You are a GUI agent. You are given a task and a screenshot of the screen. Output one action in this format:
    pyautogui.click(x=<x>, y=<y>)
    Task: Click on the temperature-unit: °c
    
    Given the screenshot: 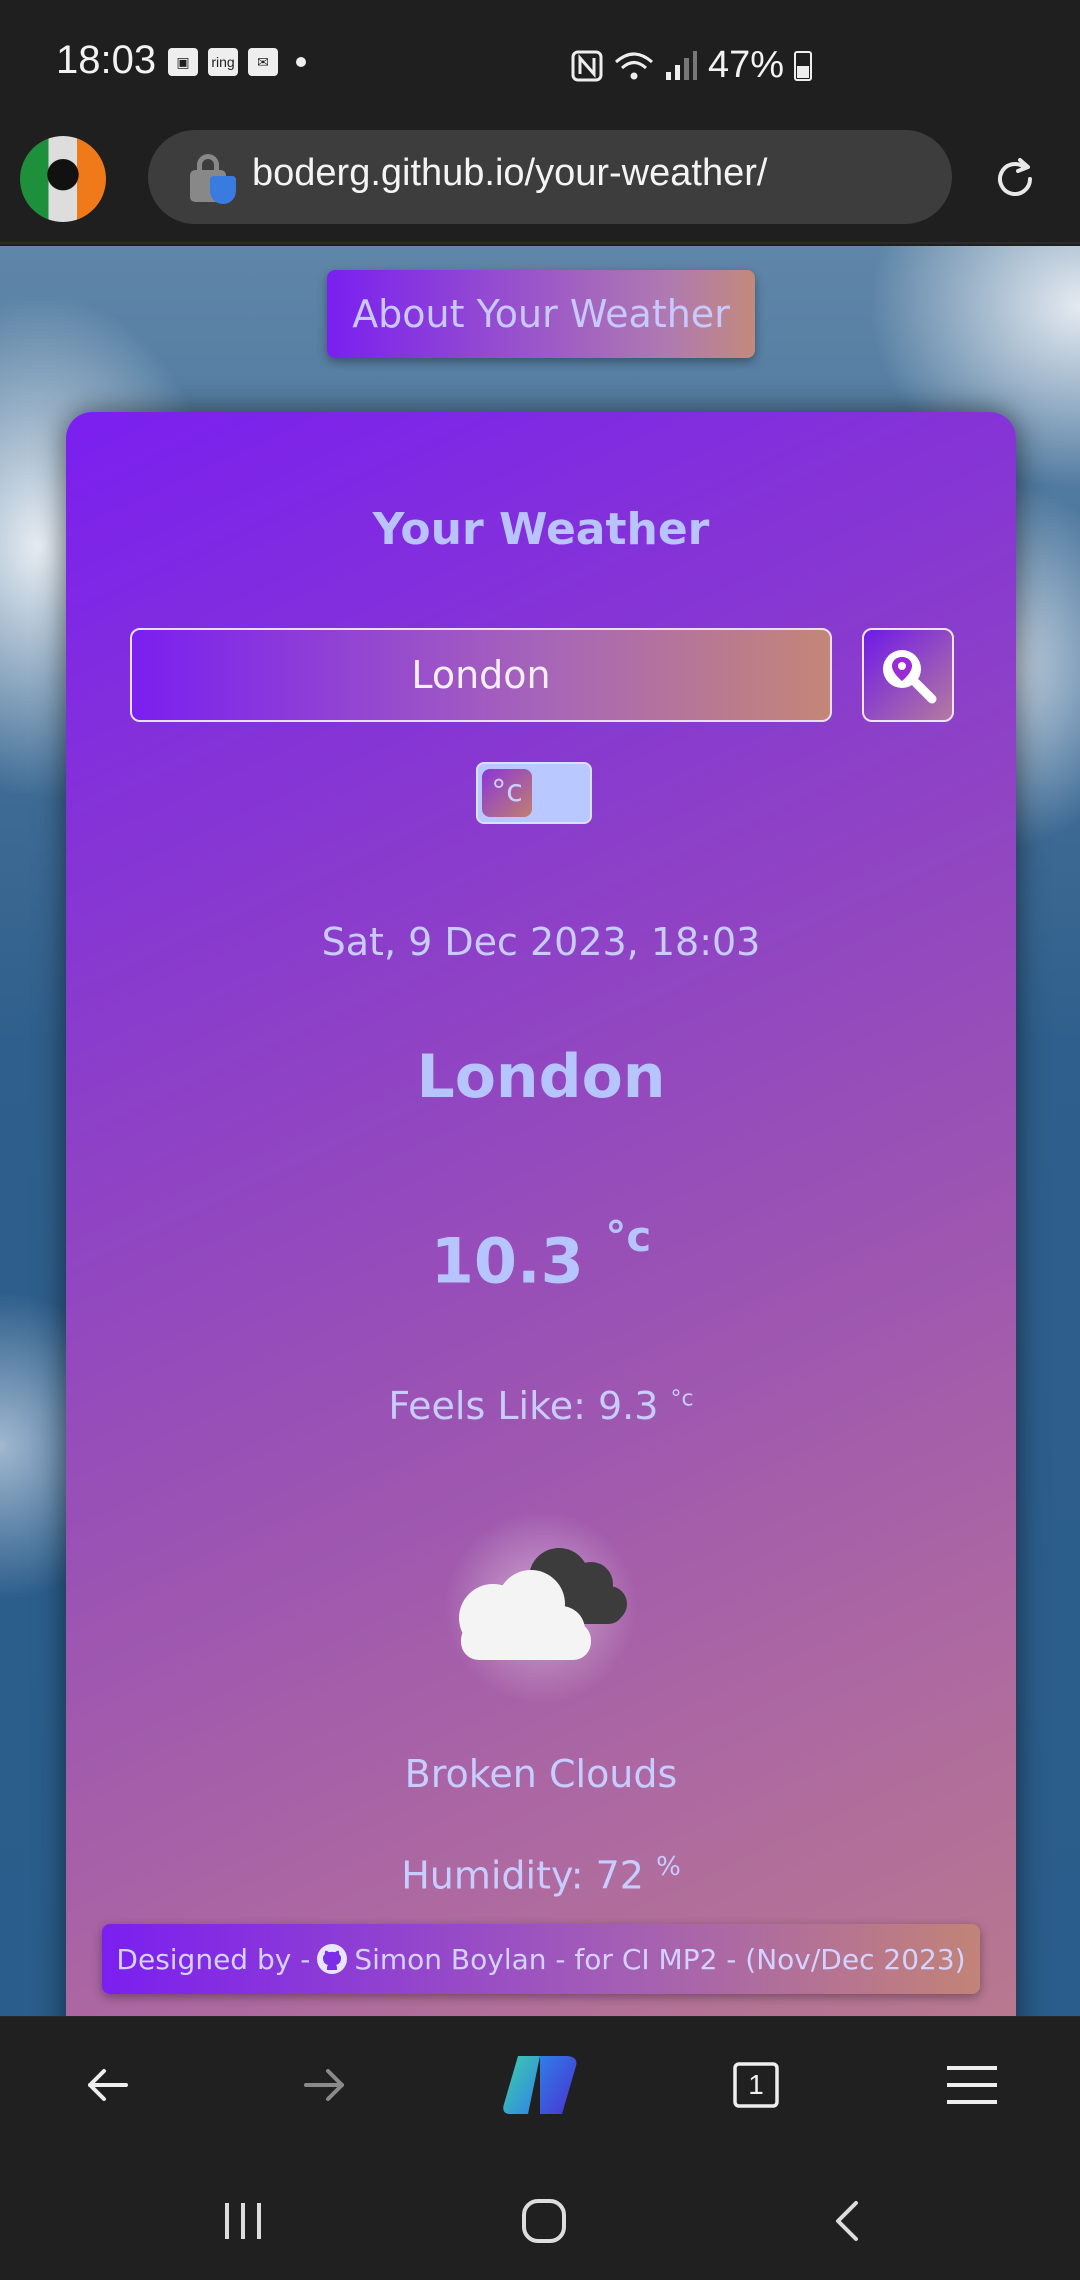 What is the action you would take?
    pyautogui.click(x=628, y=1236)
    